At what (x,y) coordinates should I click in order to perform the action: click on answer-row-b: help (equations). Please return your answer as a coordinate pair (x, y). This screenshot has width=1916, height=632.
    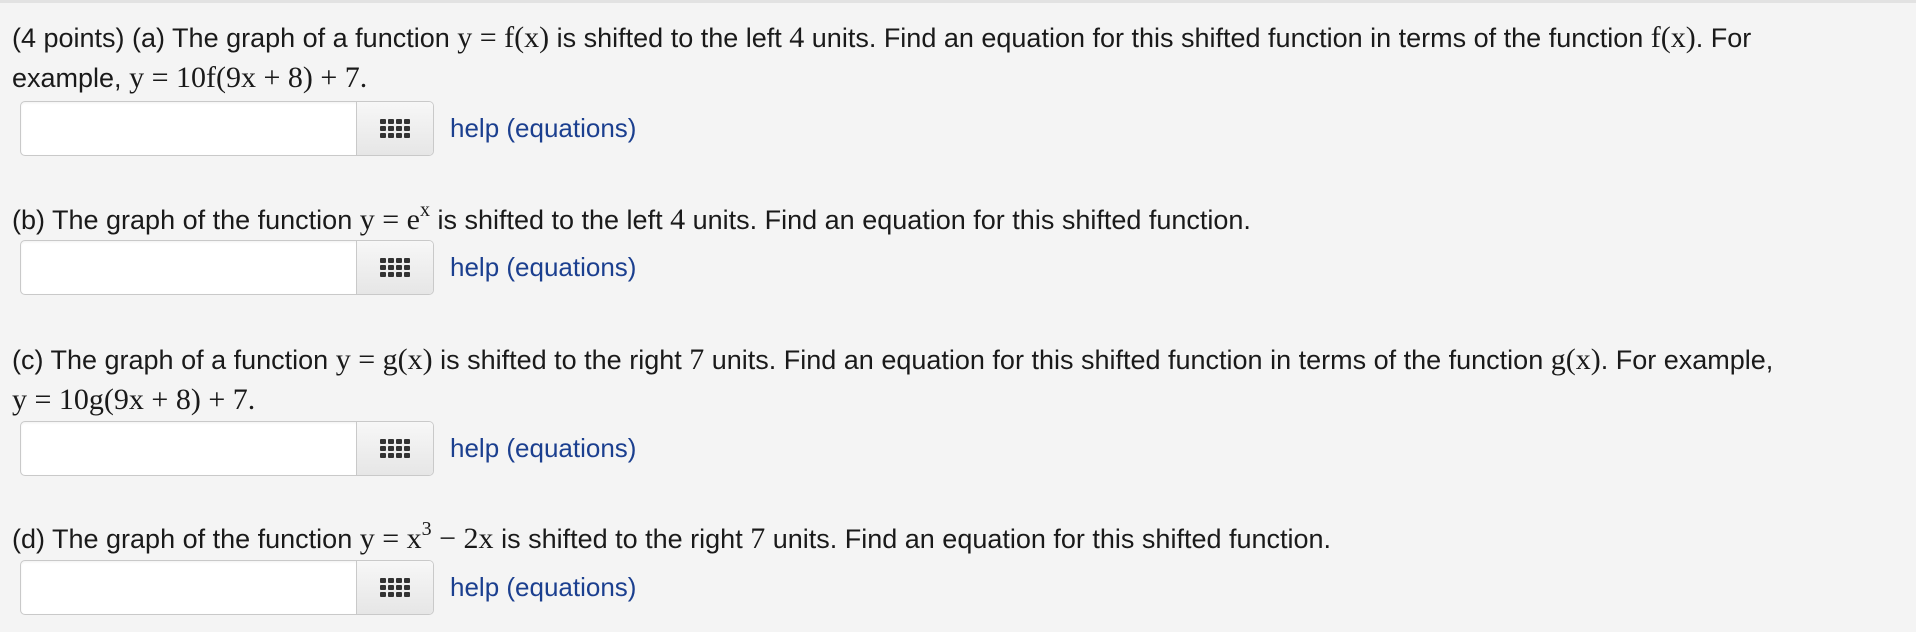
    Looking at the image, I should click on (328, 267).